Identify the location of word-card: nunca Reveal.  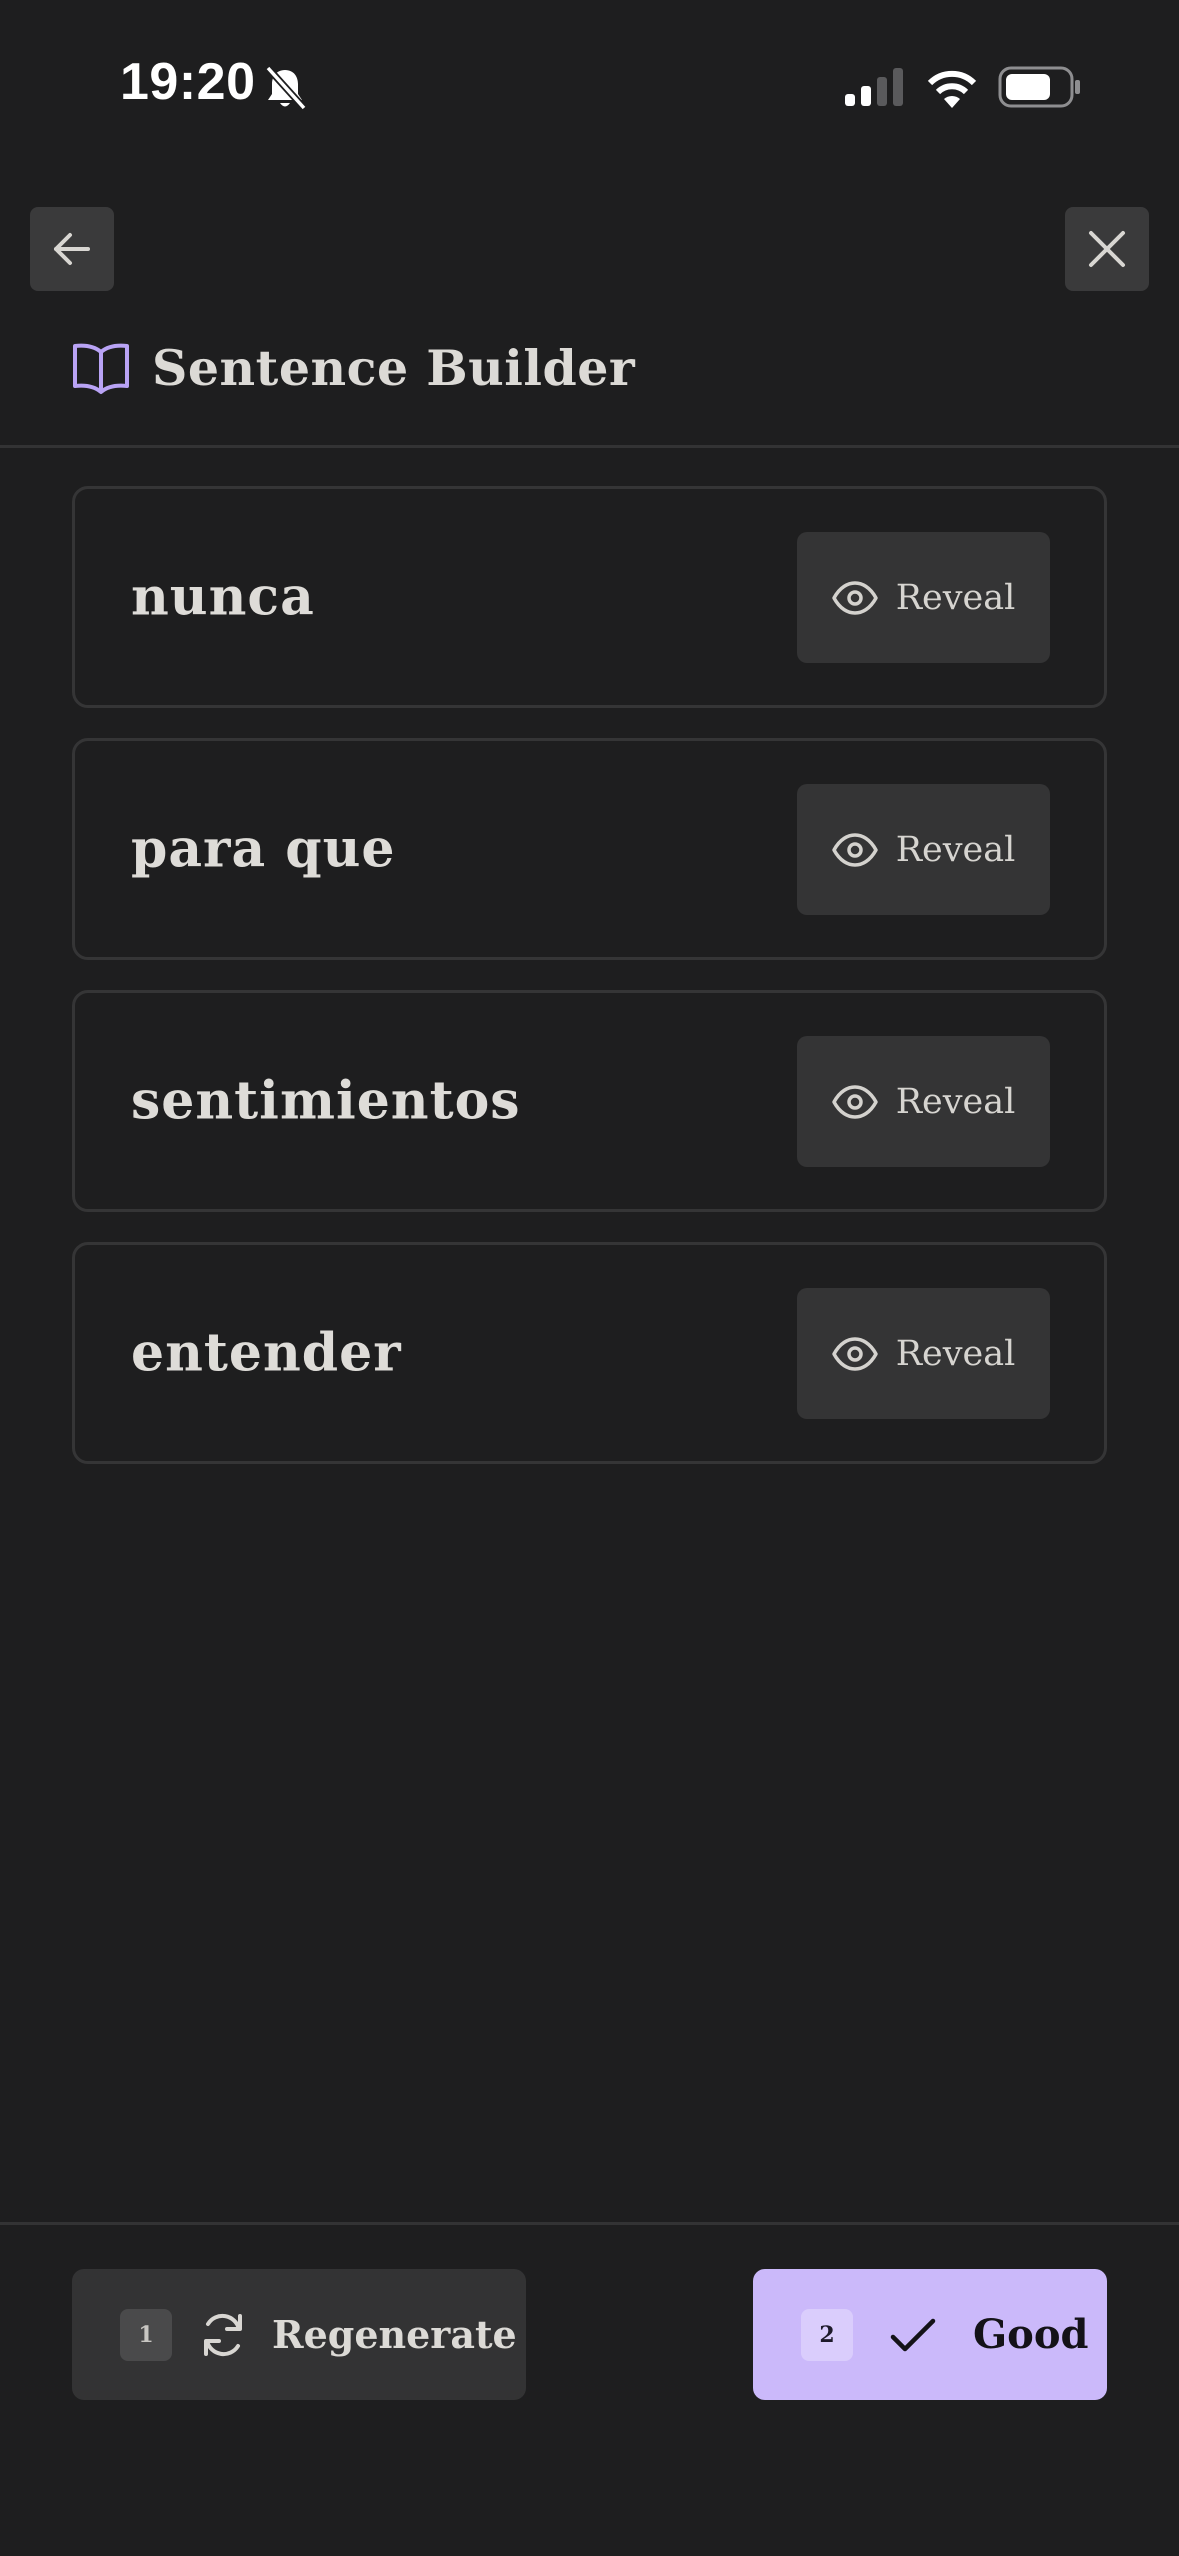
(589, 597).